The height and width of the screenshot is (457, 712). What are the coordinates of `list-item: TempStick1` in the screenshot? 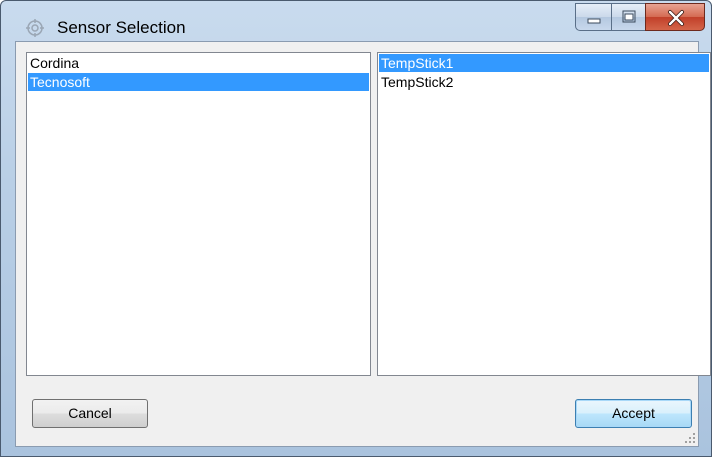 It's located at (544, 63).